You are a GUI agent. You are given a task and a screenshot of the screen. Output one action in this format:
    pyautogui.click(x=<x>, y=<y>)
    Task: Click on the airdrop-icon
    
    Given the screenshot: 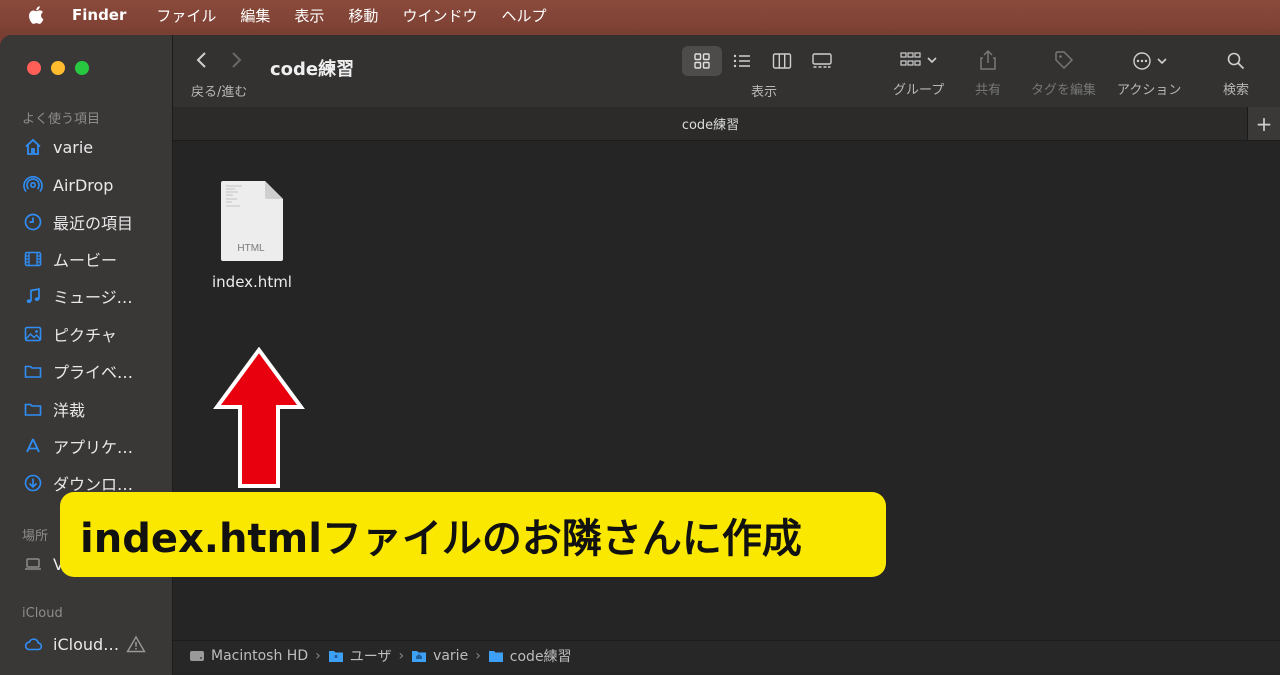 What is the action you would take?
    pyautogui.click(x=33, y=185)
    